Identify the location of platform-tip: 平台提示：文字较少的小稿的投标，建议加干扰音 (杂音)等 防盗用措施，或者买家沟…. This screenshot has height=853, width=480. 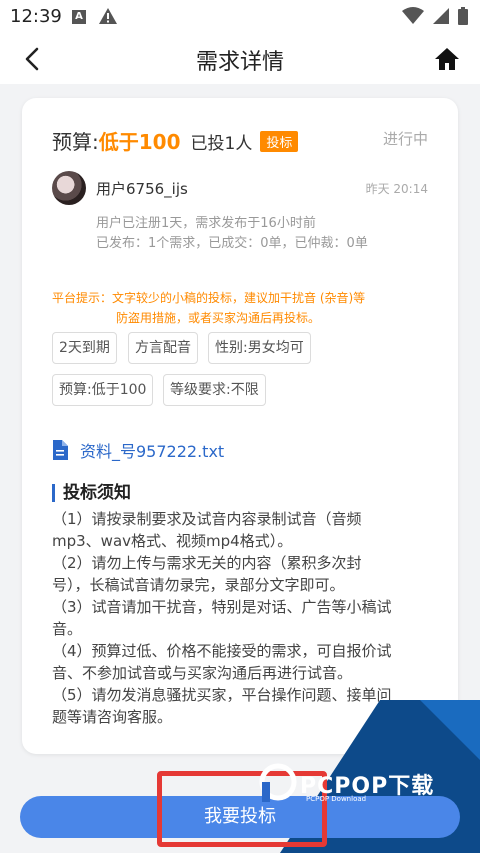
(247, 308).